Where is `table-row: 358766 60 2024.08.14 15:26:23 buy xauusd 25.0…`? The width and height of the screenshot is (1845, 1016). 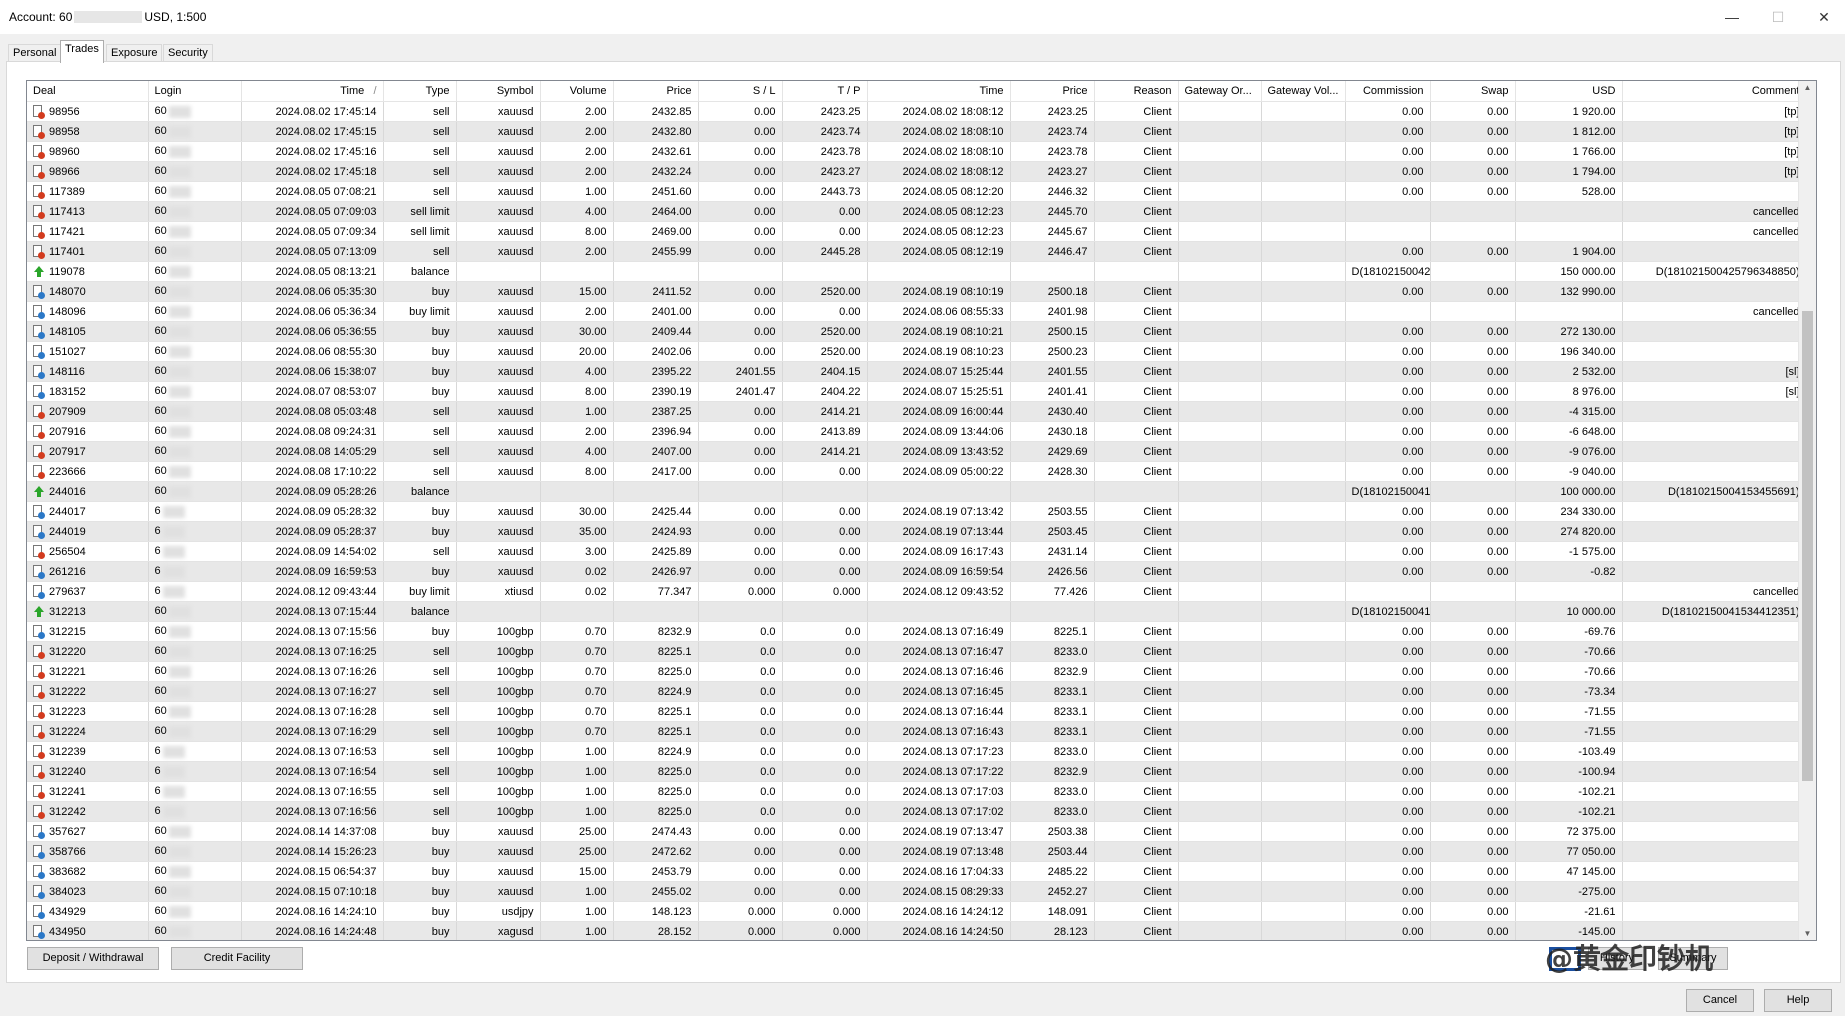 table-row: 358766 60 2024.08.14 15:26:23 buy xauusd 25.0… is located at coordinates (917, 851).